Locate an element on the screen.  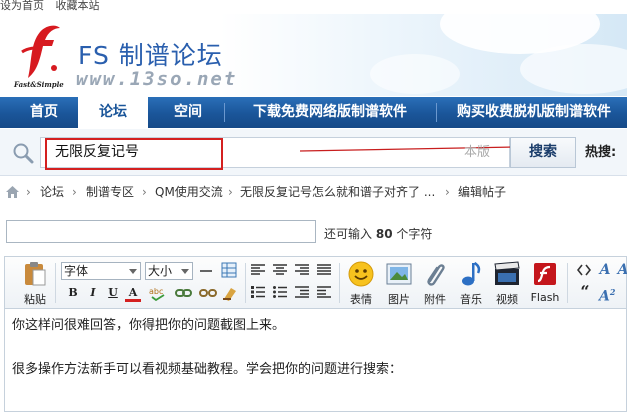
hot-search-label: 热搜: is located at coordinates (601, 152).